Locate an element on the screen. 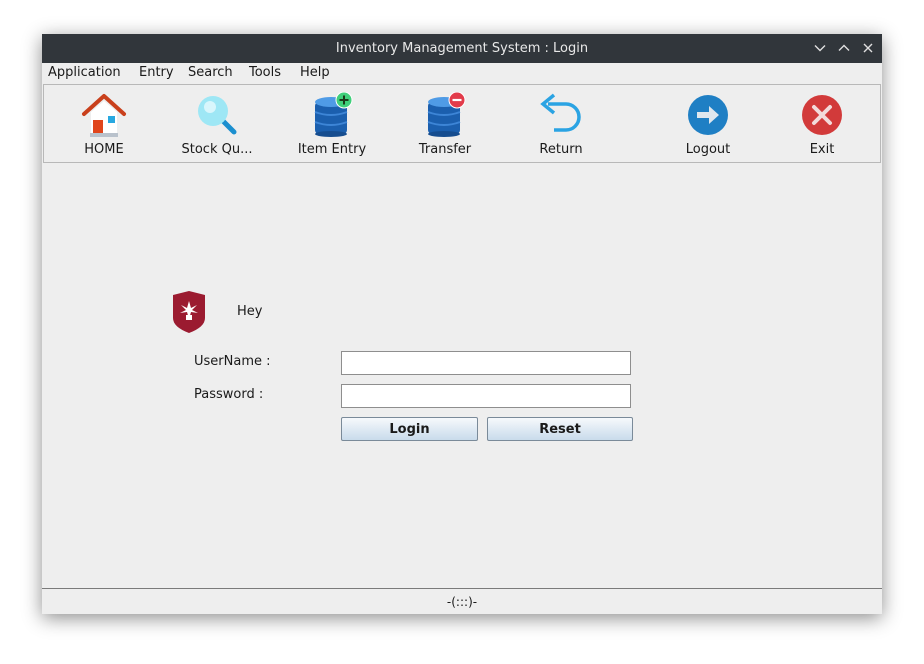  return-button: Return is located at coordinates (561, 123).